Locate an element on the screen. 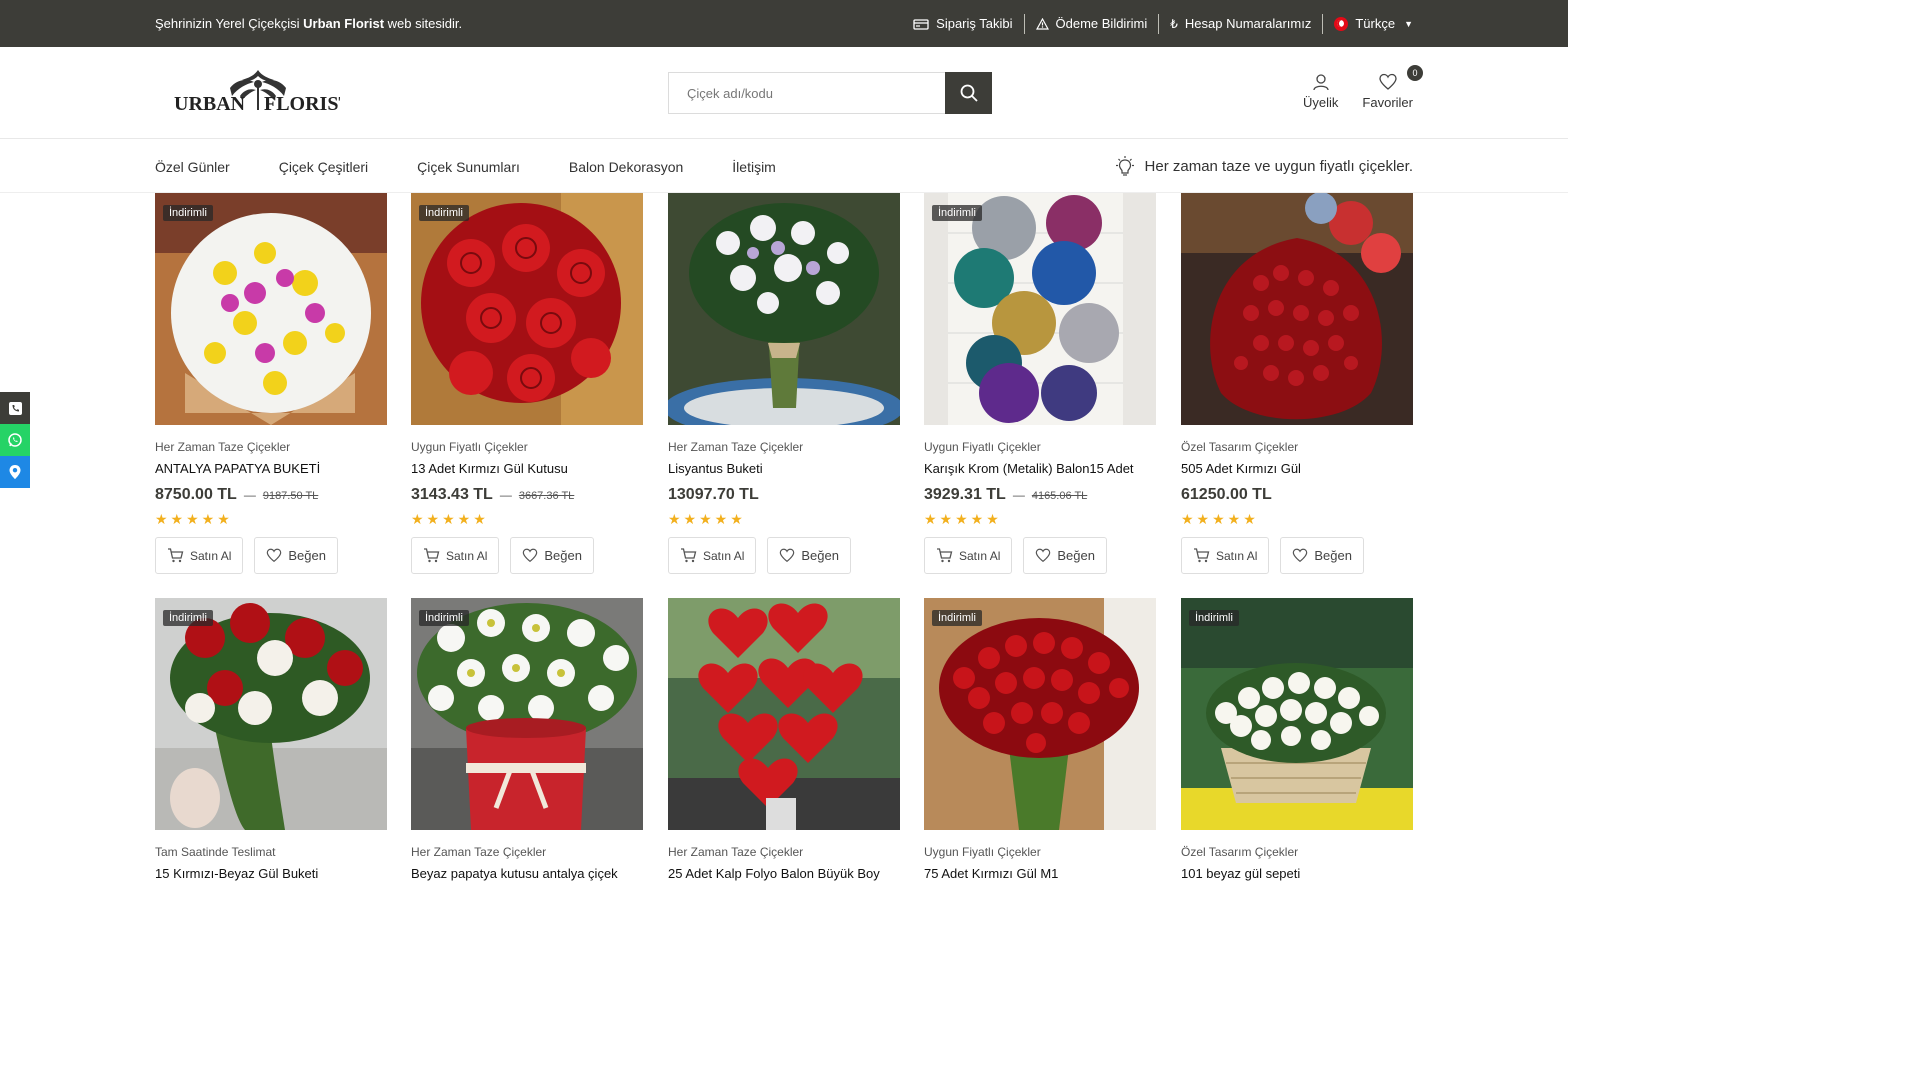 This screenshot has width=1920, height=1080. product-name: 25 Adet Kalp Folyo Balon Büyük Boy is located at coordinates (774, 873).